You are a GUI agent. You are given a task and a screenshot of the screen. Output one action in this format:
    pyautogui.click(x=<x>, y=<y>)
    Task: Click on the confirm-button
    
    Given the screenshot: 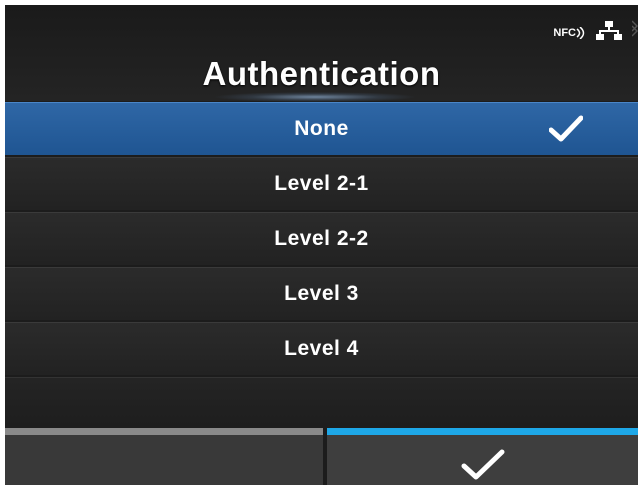 What is the action you would take?
    pyautogui.click(x=482, y=456)
    